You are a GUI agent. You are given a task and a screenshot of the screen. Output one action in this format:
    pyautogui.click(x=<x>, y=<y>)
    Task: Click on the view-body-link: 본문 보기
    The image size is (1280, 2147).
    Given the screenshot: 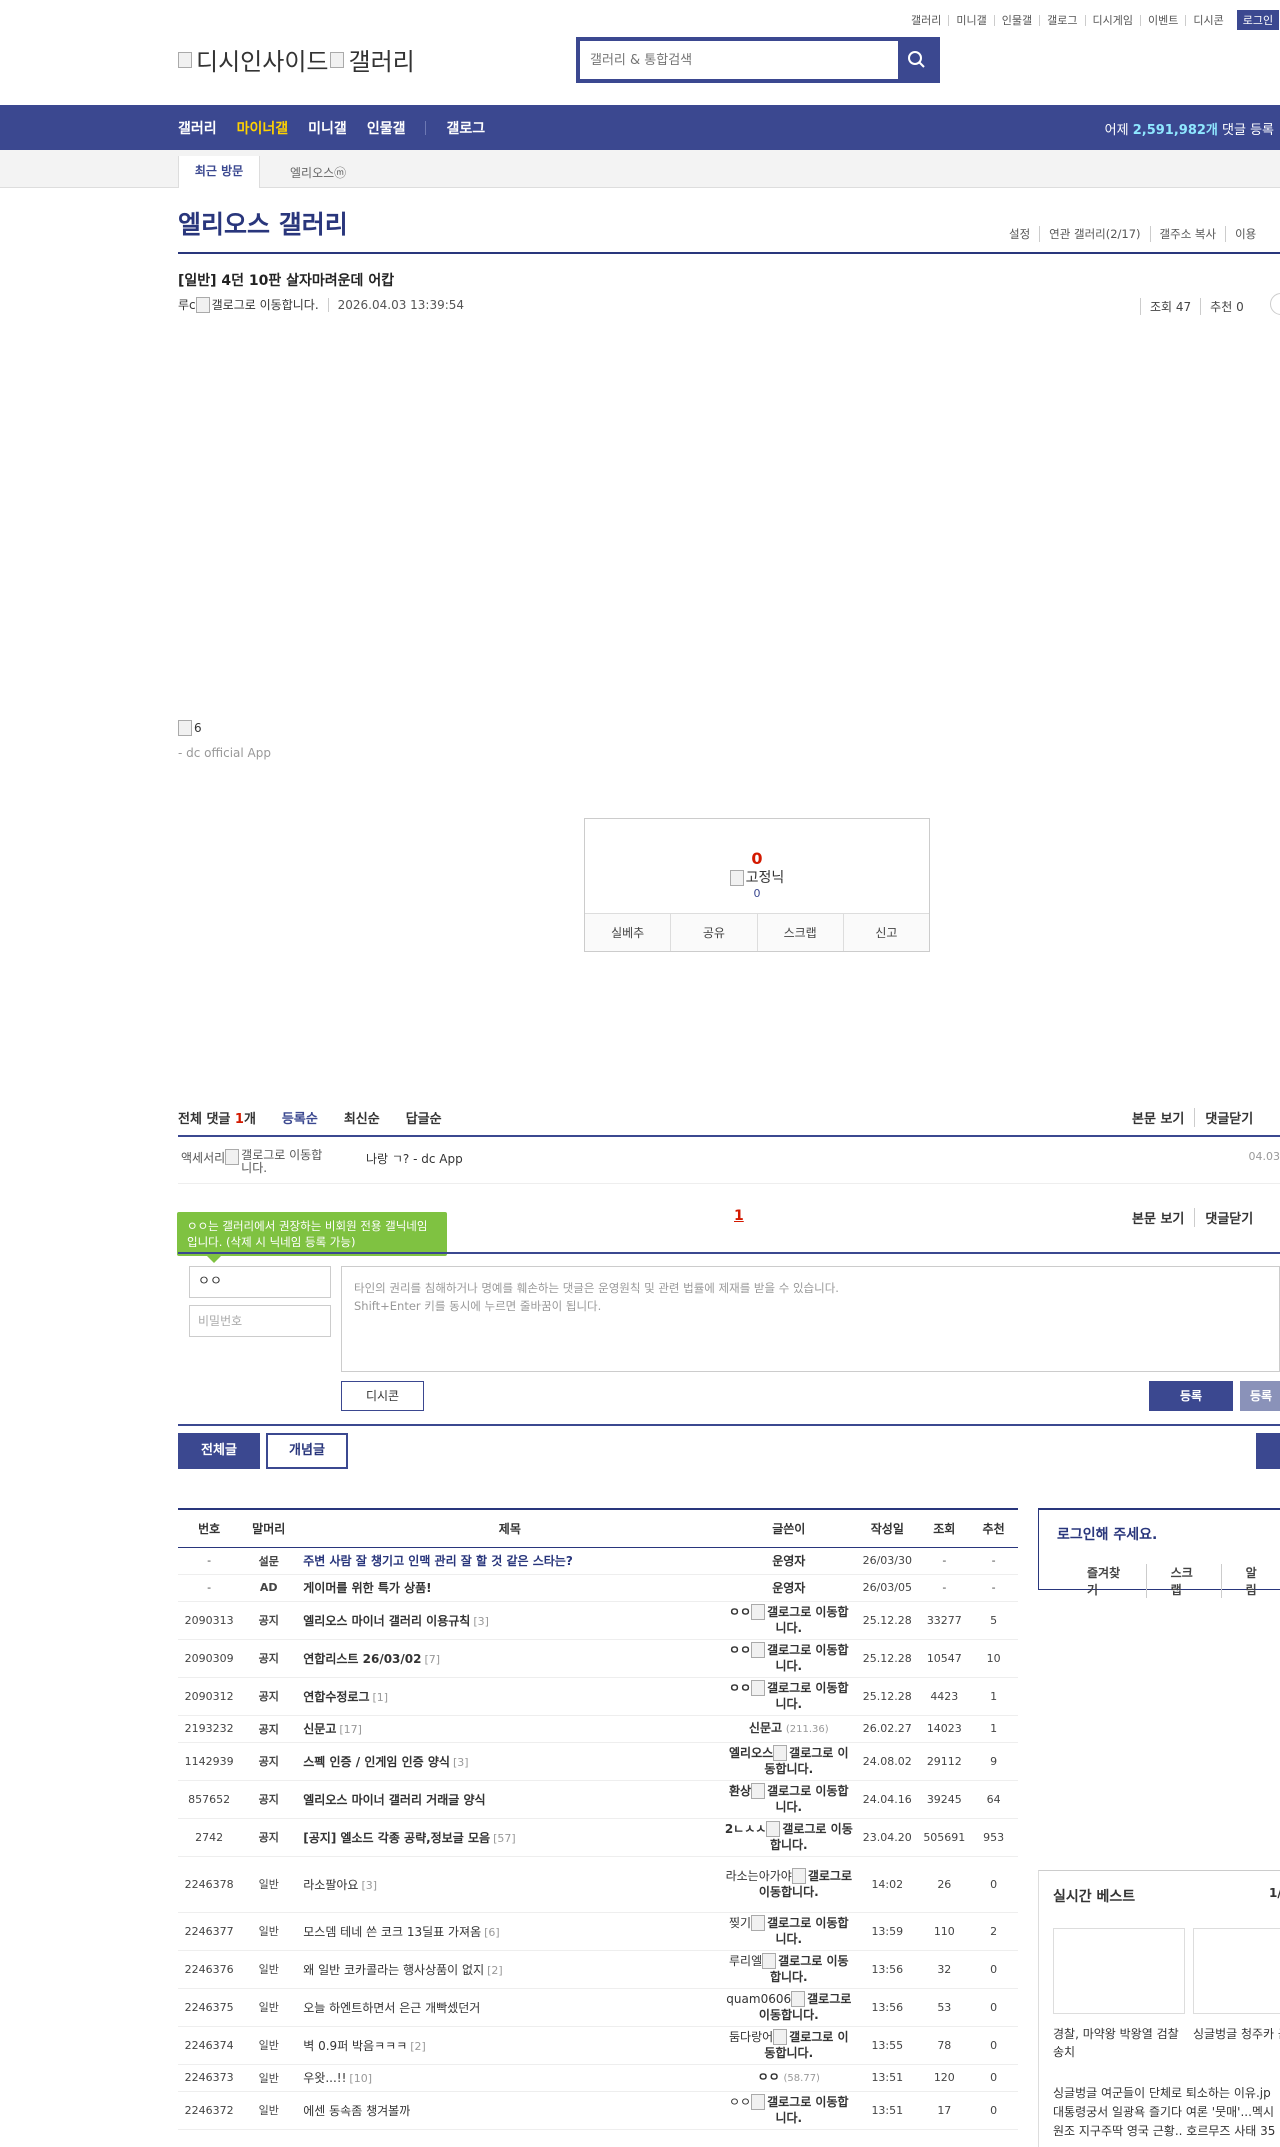 What is the action you would take?
    pyautogui.click(x=1158, y=1117)
    